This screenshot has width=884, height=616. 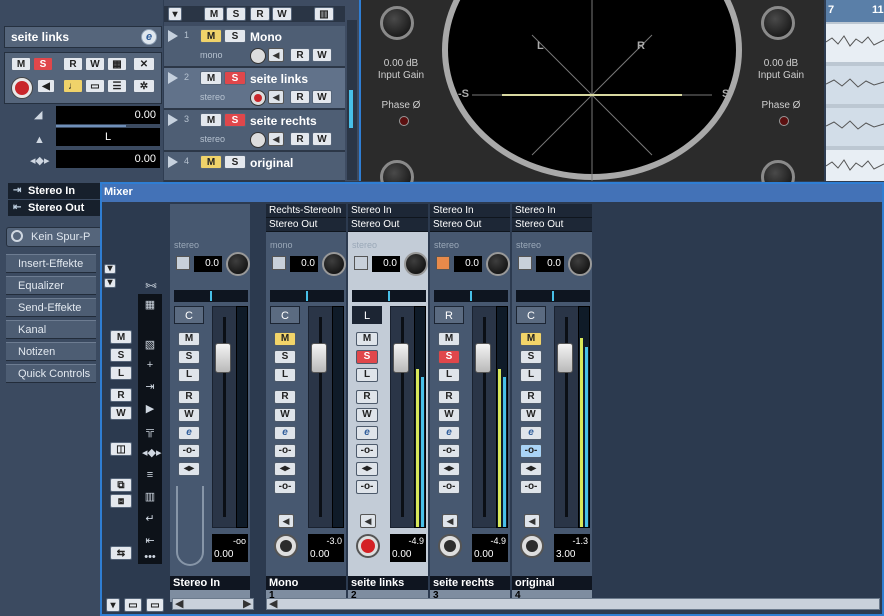 I want to click on right-input-gain-knob, so click(x=778, y=23).